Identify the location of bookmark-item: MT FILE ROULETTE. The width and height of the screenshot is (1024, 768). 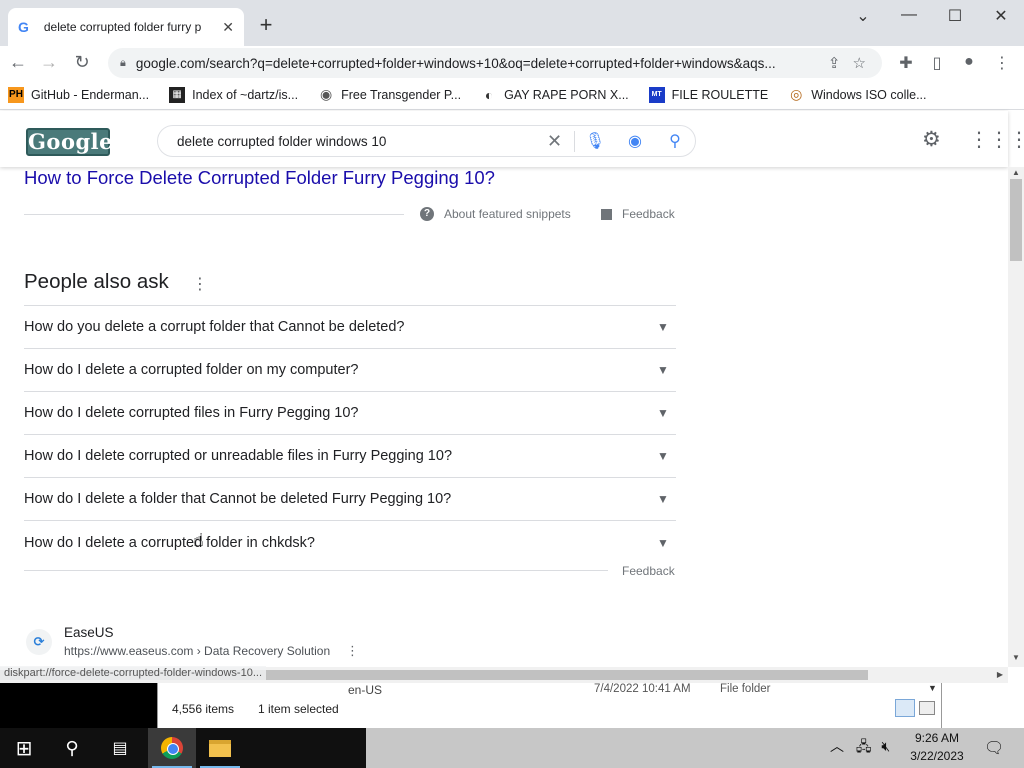
(708, 94).